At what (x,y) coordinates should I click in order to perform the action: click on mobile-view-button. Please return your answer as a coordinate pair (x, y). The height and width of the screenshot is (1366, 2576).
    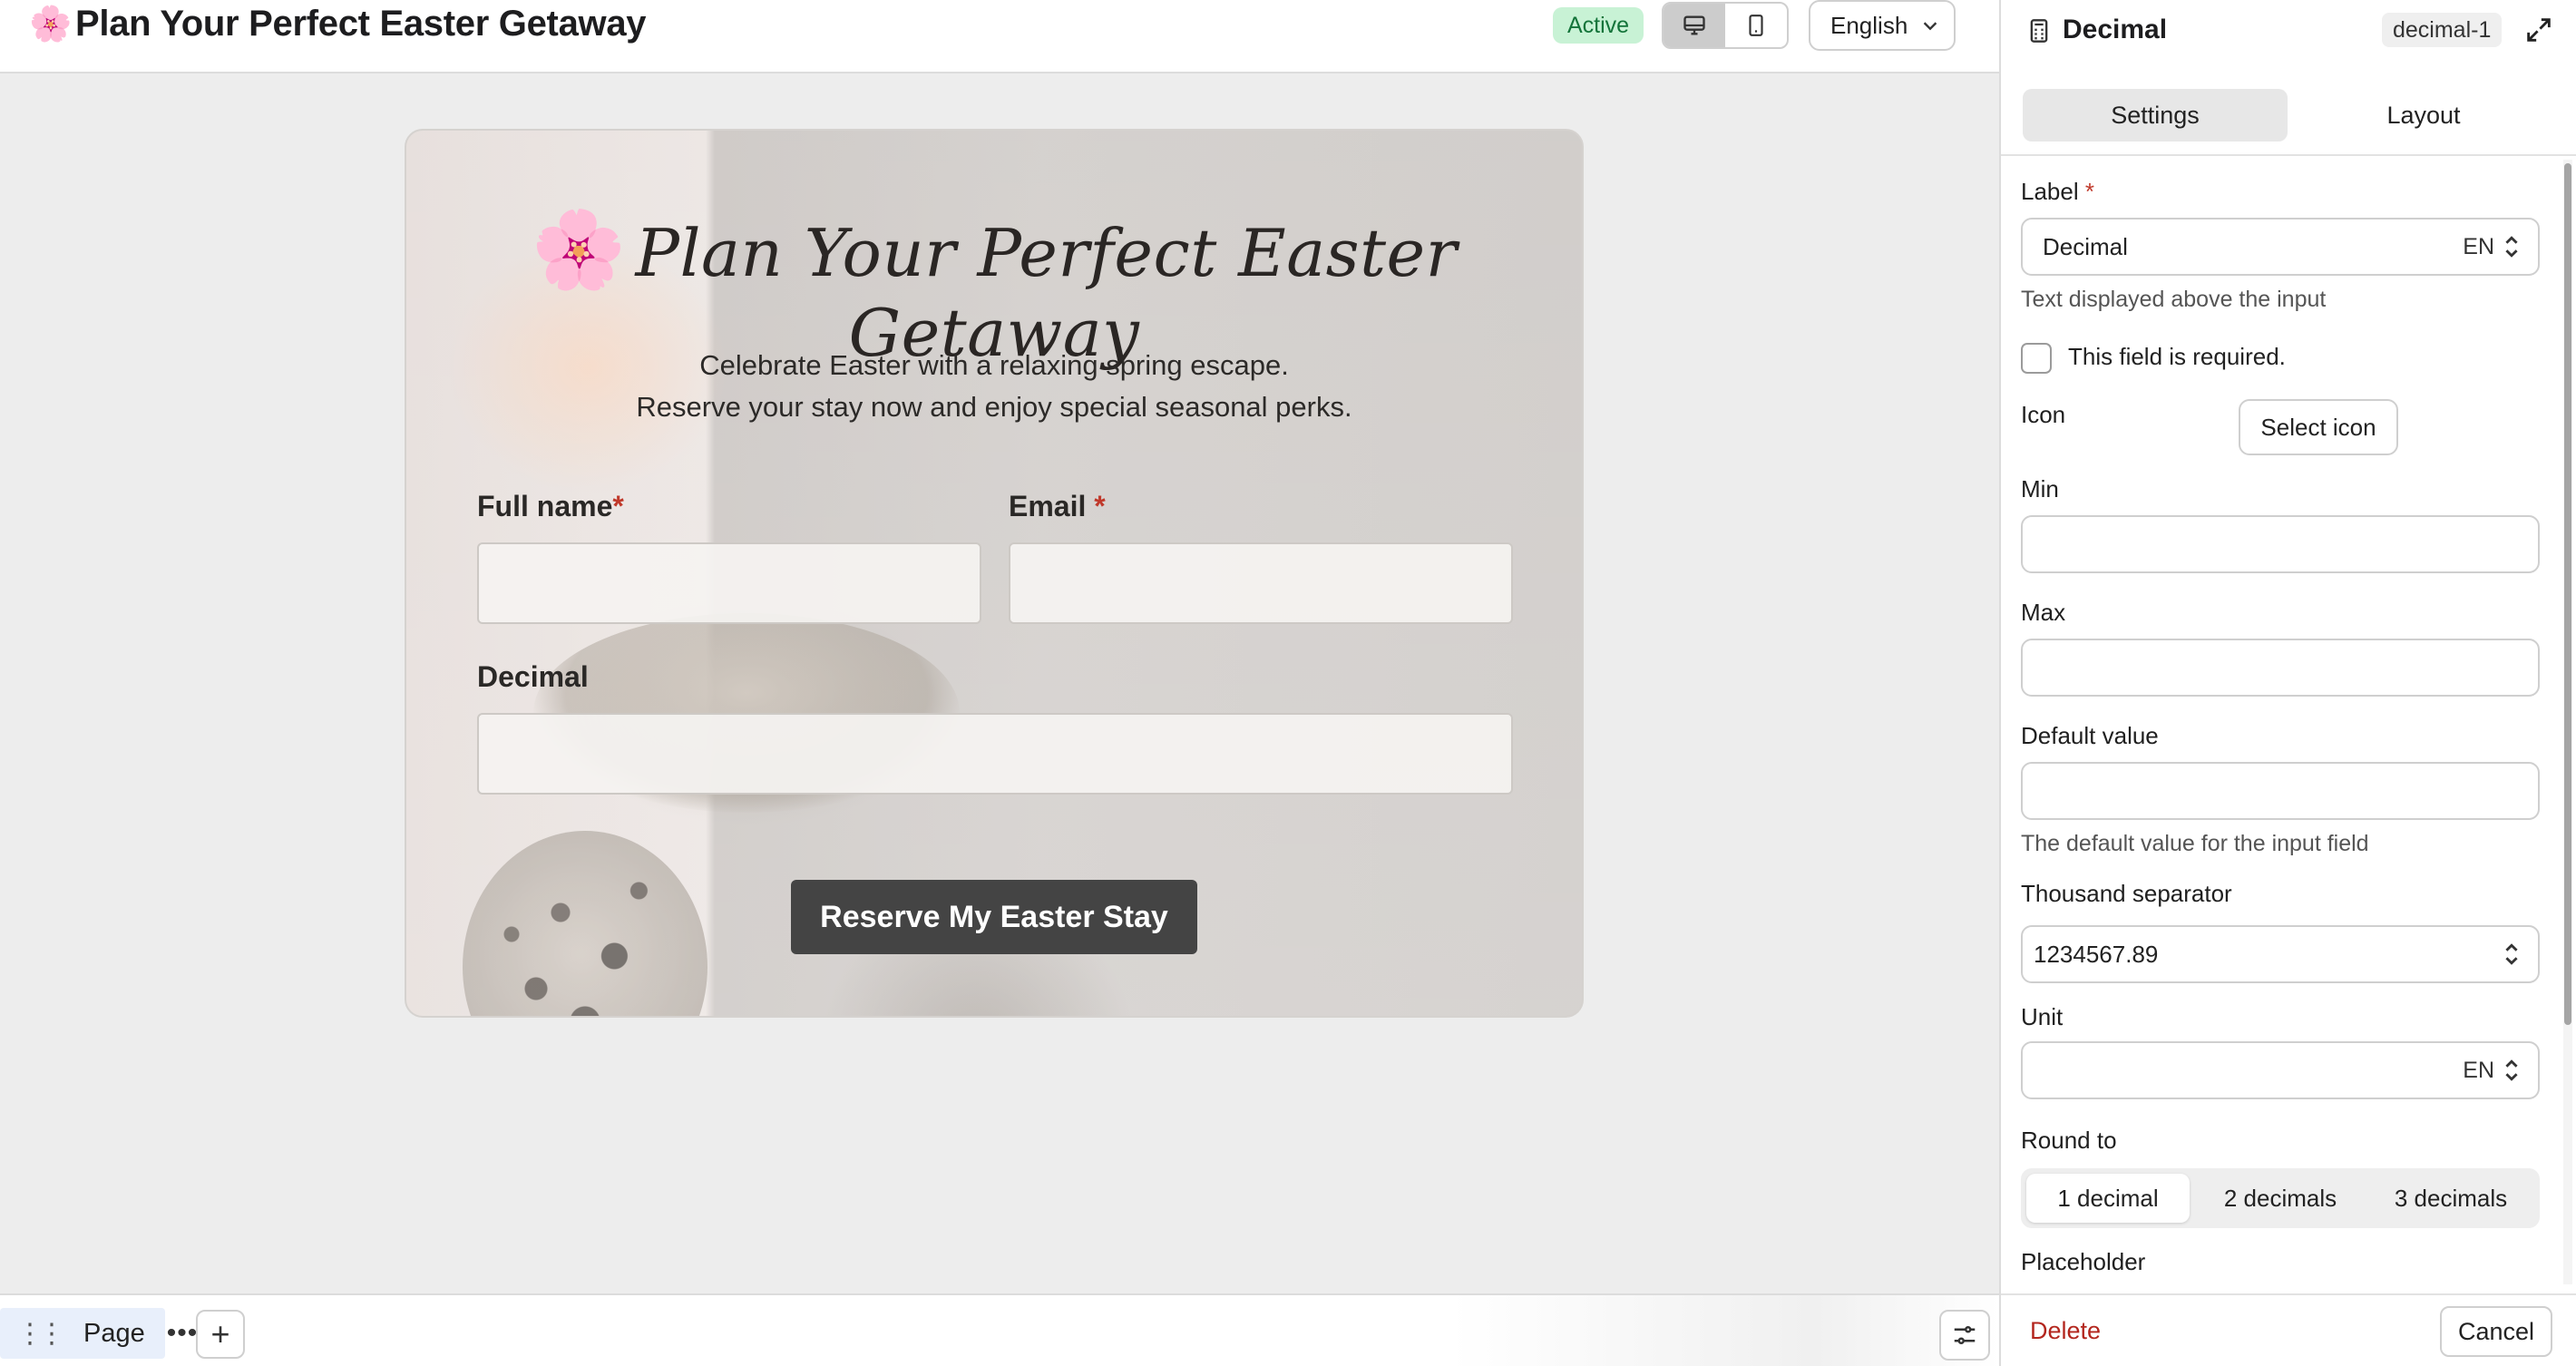
    Looking at the image, I should click on (1756, 25).